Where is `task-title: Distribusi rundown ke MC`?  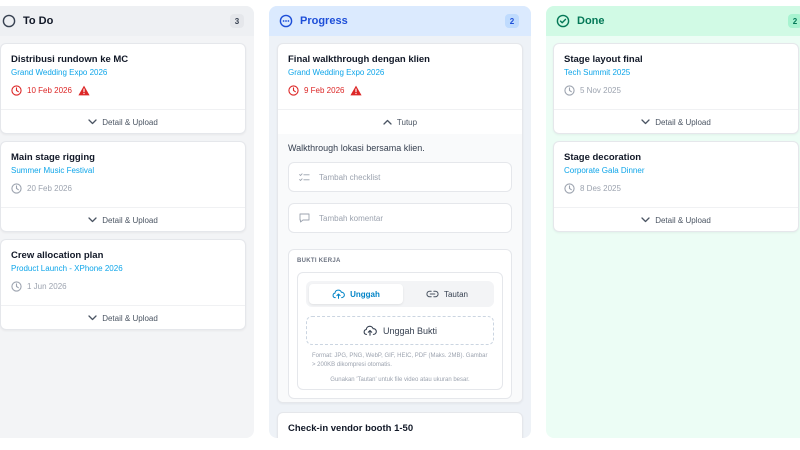 task-title: Distribusi rundown ke MC is located at coordinates (70, 59).